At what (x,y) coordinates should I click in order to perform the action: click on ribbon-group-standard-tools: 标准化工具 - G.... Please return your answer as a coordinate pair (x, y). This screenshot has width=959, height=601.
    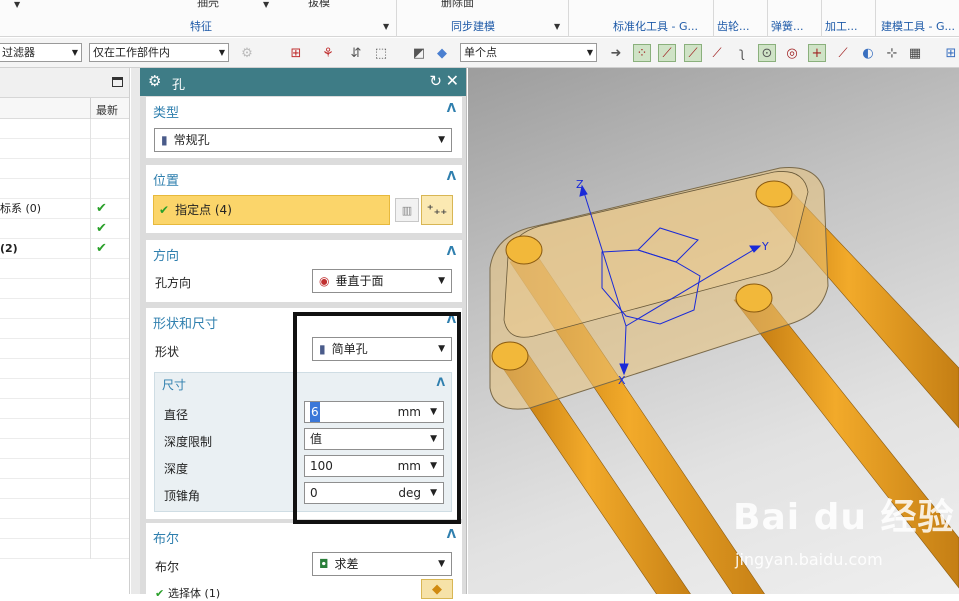
    Looking at the image, I should click on (662, 18).